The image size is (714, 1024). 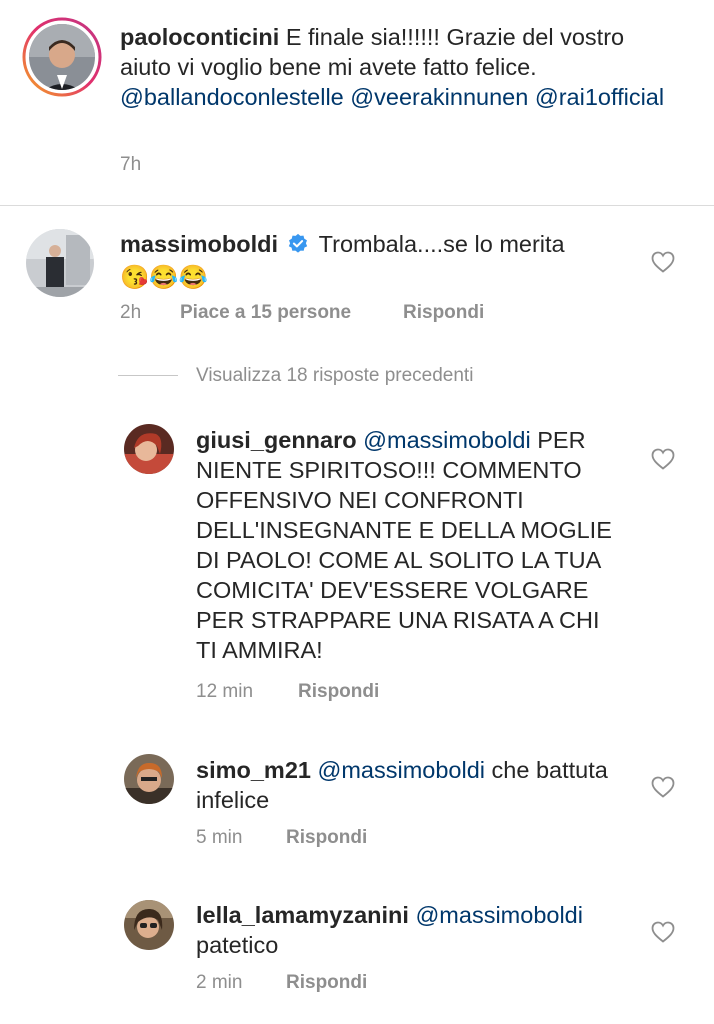 I want to click on caption-username: paoloconticini, so click(x=199, y=37).